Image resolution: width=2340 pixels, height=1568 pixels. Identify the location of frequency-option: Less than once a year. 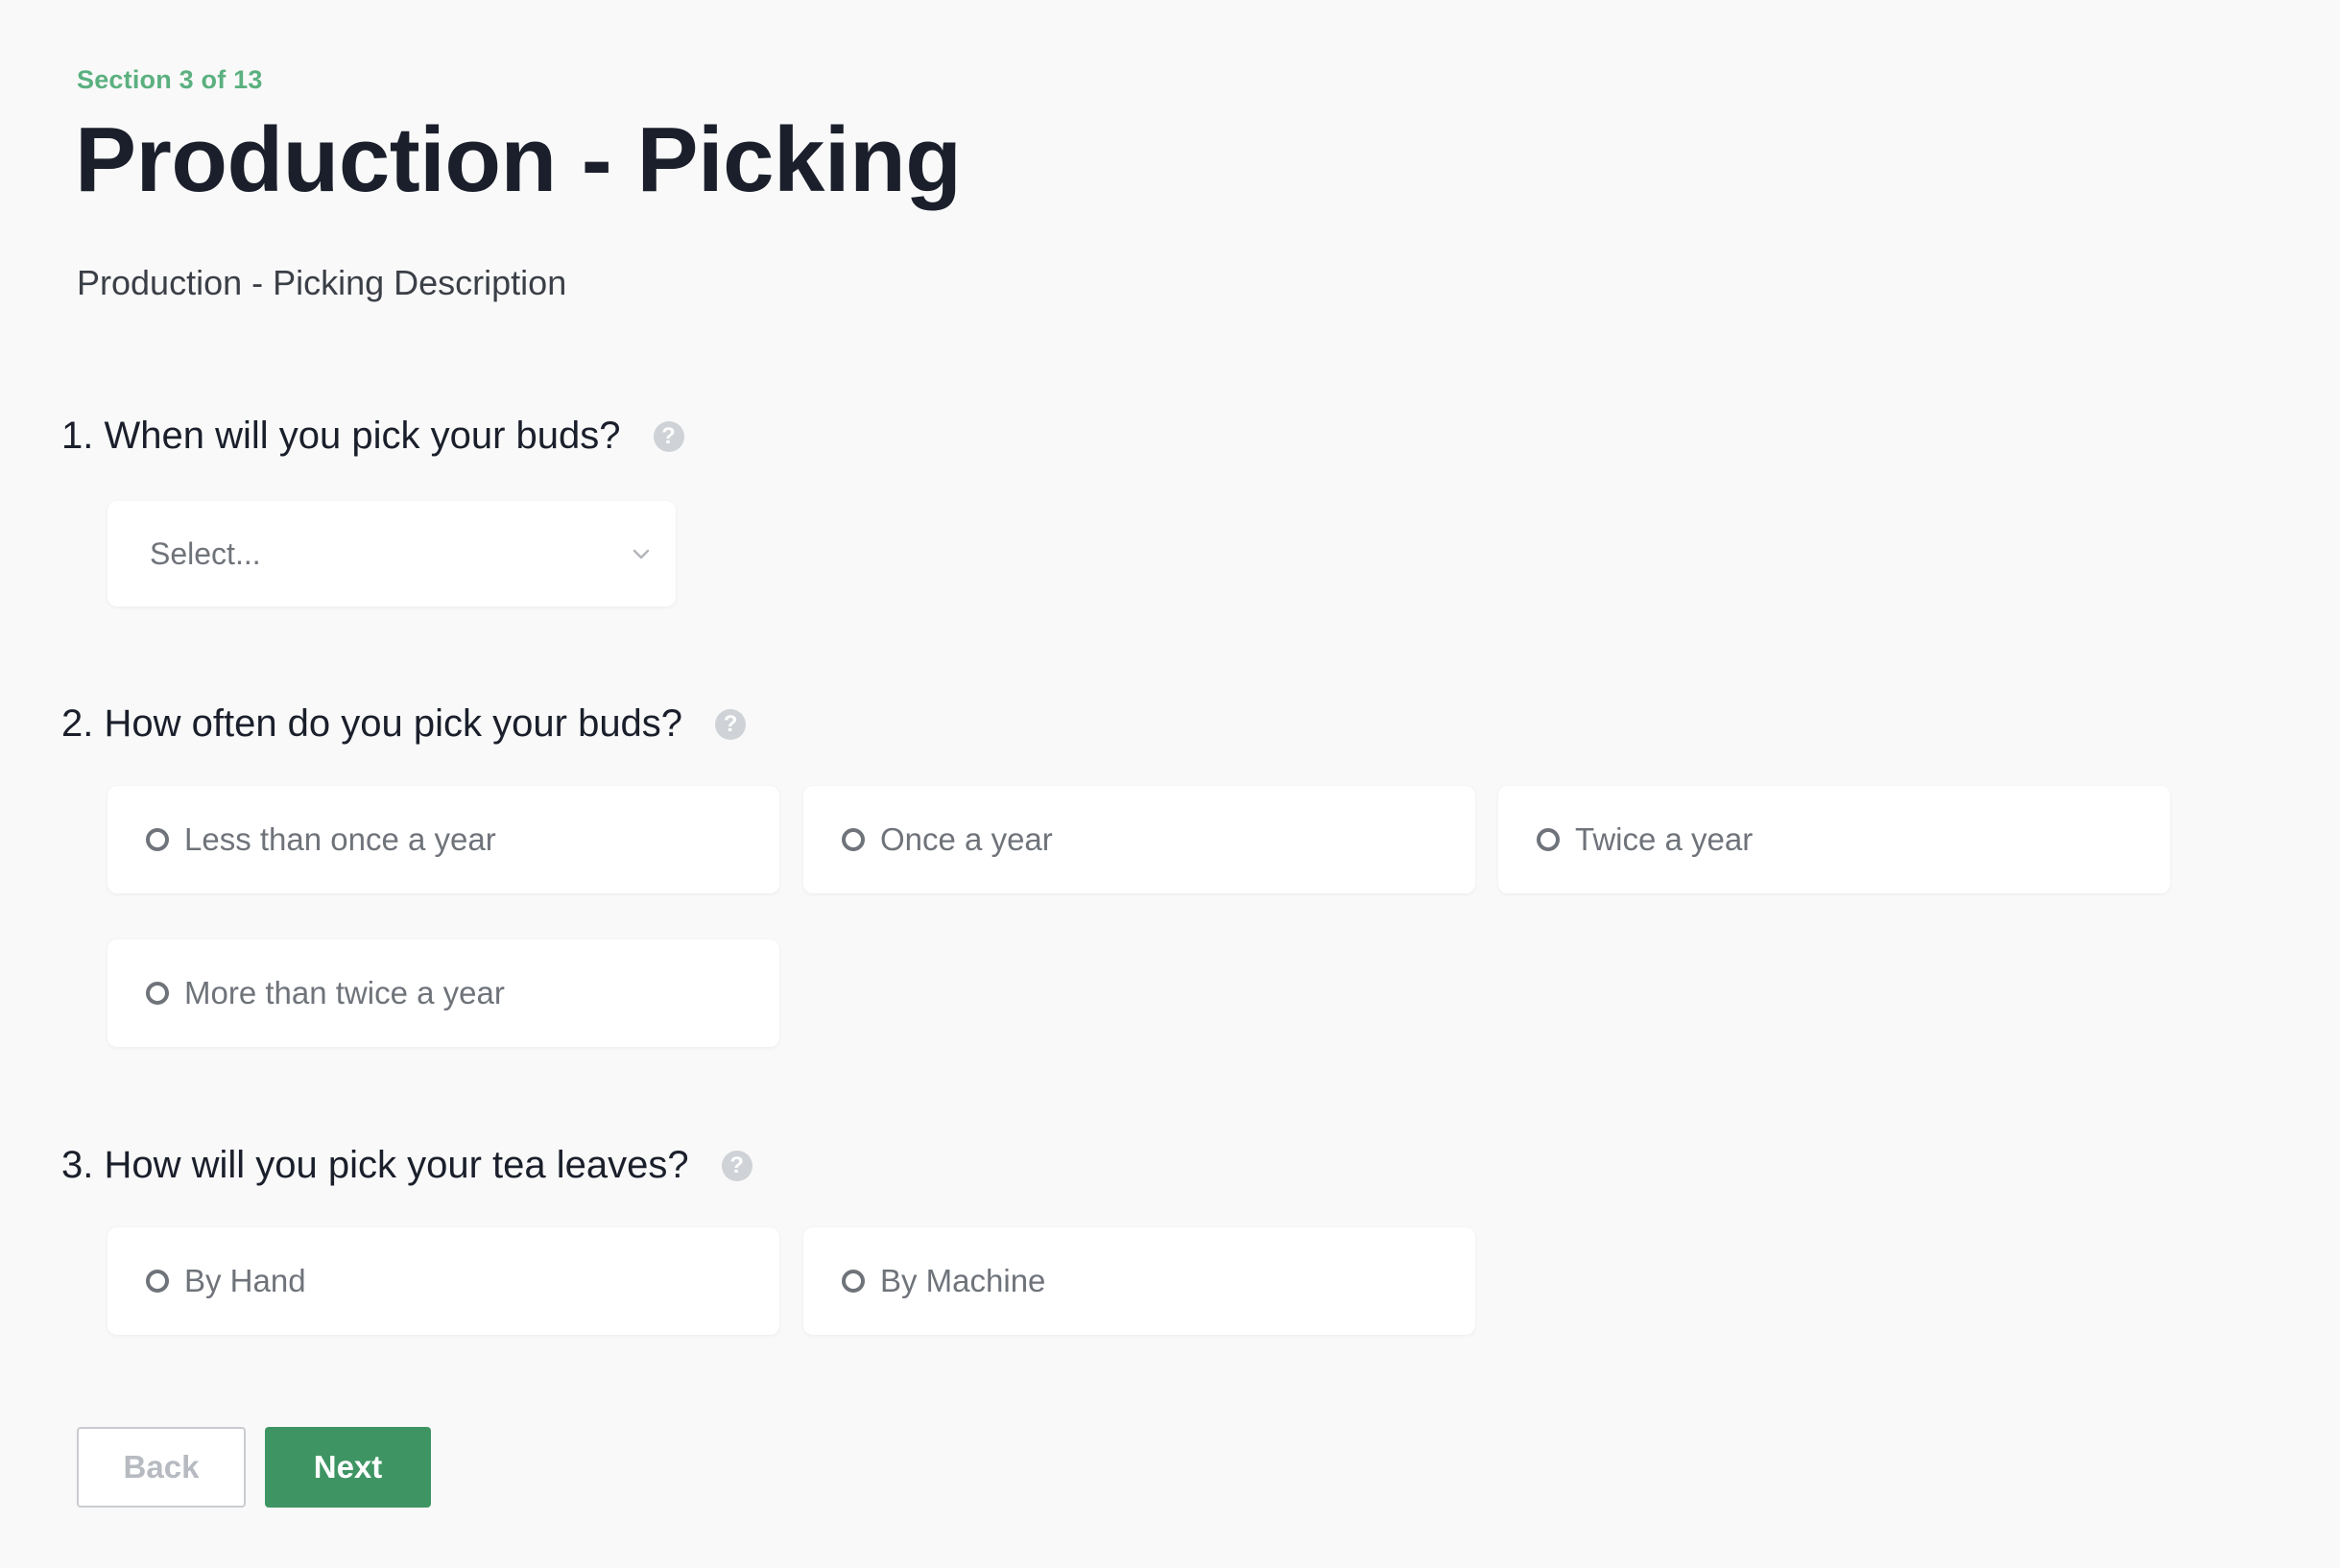
(443, 839).